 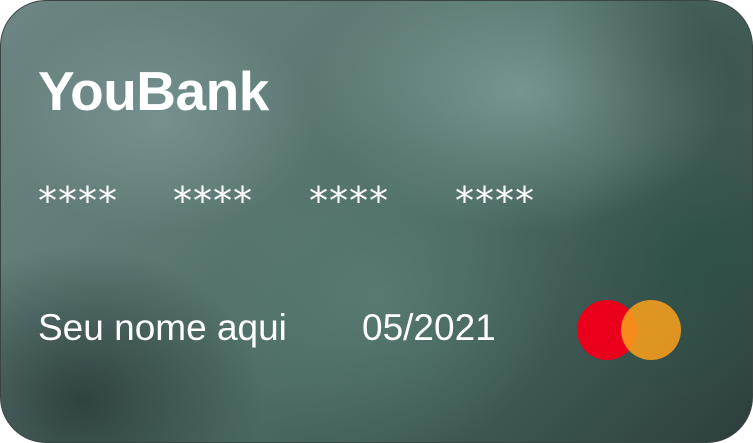 What do you see at coordinates (349, 201) in the screenshot?
I see `card-number-group-3: ****` at bounding box center [349, 201].